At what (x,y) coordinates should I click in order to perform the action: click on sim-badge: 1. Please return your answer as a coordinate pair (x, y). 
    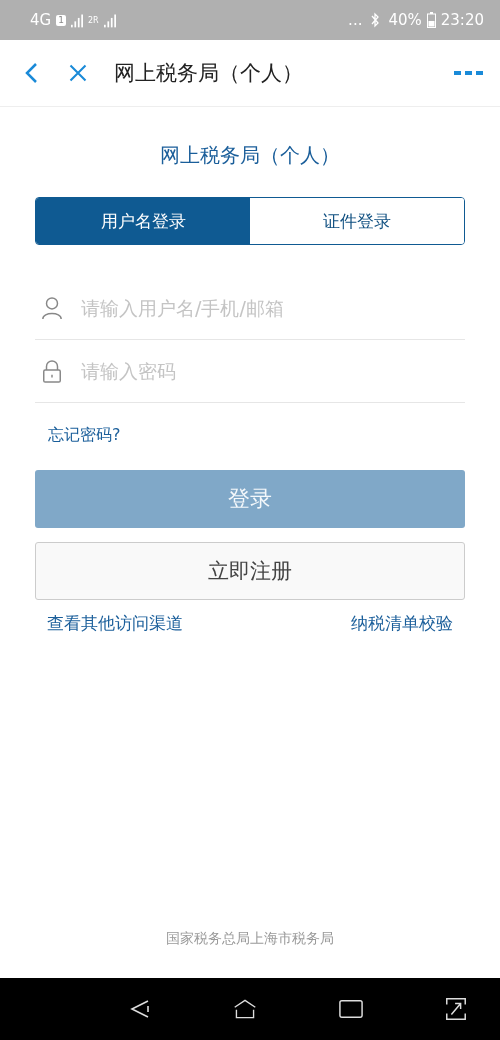
    Looking at the image, I should click on (61, 20).